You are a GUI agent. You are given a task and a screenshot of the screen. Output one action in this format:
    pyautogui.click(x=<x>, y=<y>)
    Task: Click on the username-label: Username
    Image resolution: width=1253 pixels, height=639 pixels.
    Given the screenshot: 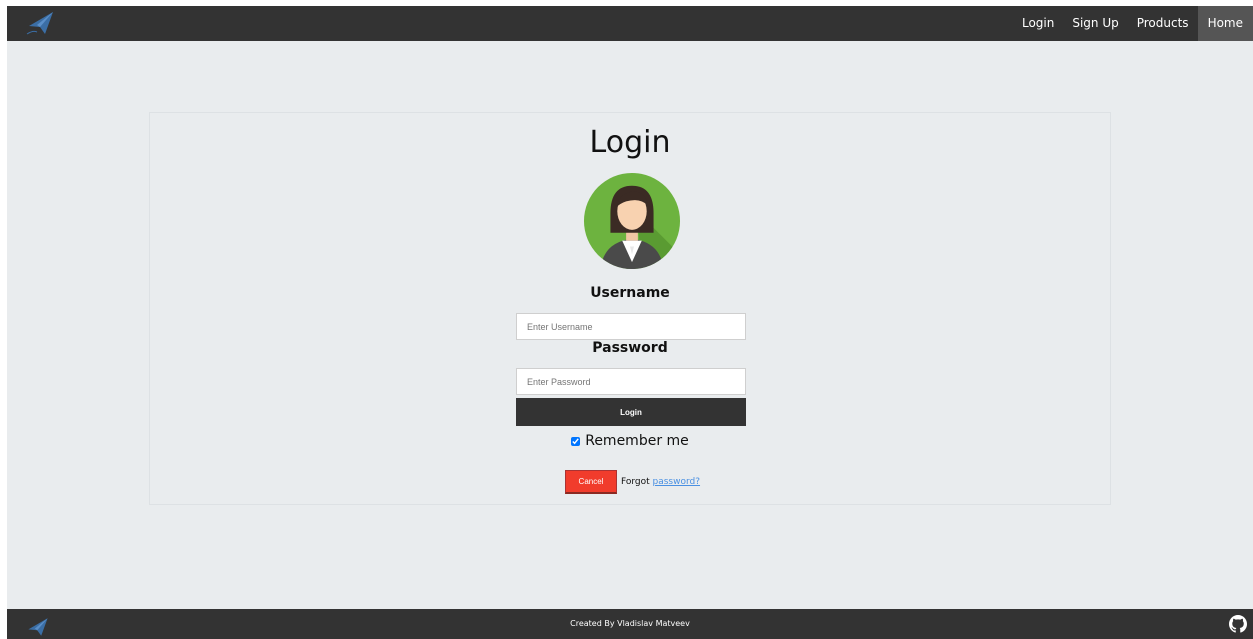 What is the action you would take?
    pyautogui.click(x=630, y=293)
    